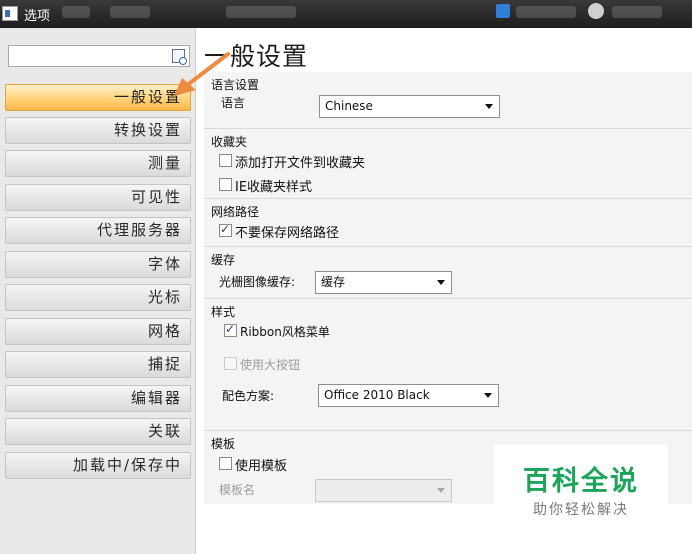 This screenshot has width=692, height=554. What do you see at coordinates (225, 184) in the screenshot?
I see `ie-style-checkbox` at bounding box center [225, 184].